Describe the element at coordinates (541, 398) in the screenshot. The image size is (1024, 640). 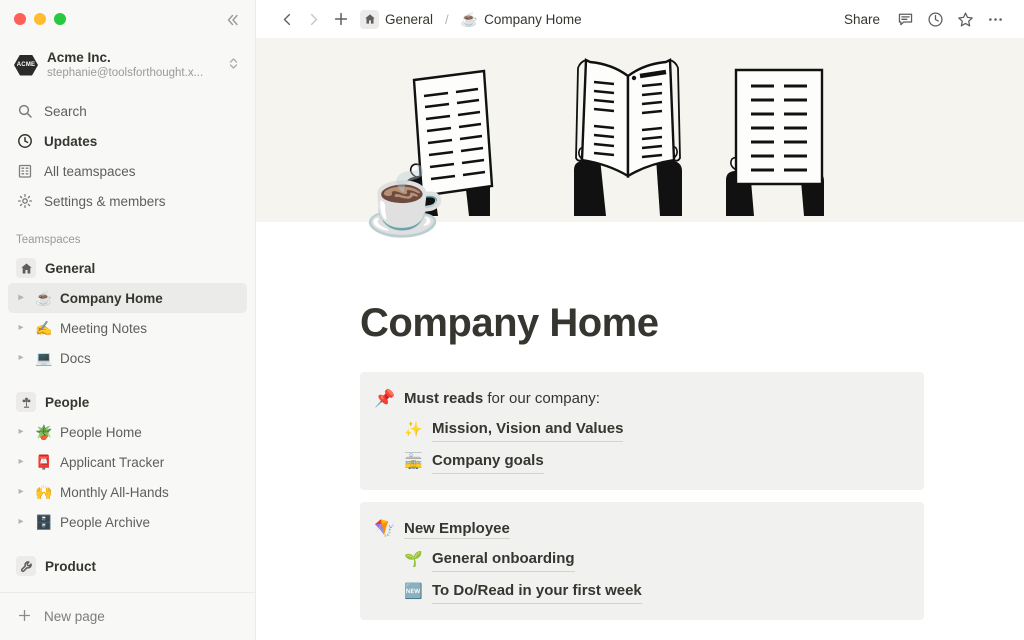
I see `callout-text-rest: for our company:` at that location.